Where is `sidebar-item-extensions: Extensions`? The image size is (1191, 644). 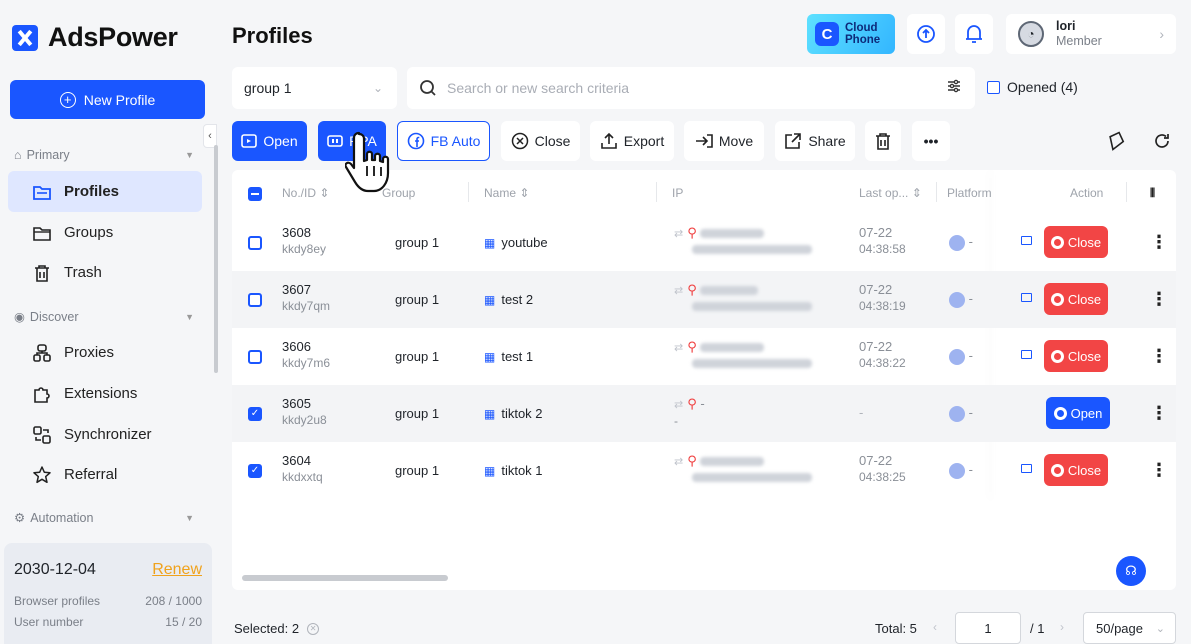
sidebar-item-extensions: Extensions is located at coordinates (105, 393).